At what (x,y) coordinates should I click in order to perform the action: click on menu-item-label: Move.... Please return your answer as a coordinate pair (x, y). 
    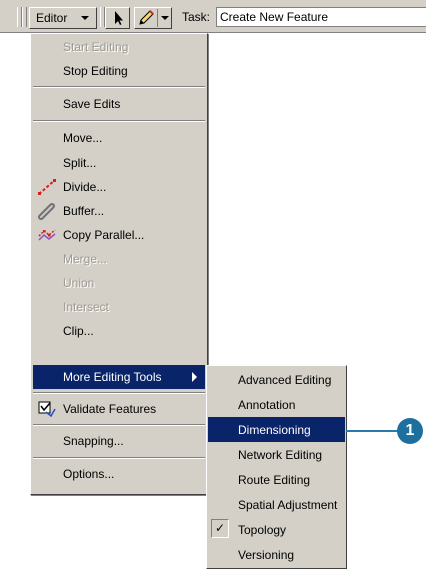
    Looking at the image, I should click on (83, 138).